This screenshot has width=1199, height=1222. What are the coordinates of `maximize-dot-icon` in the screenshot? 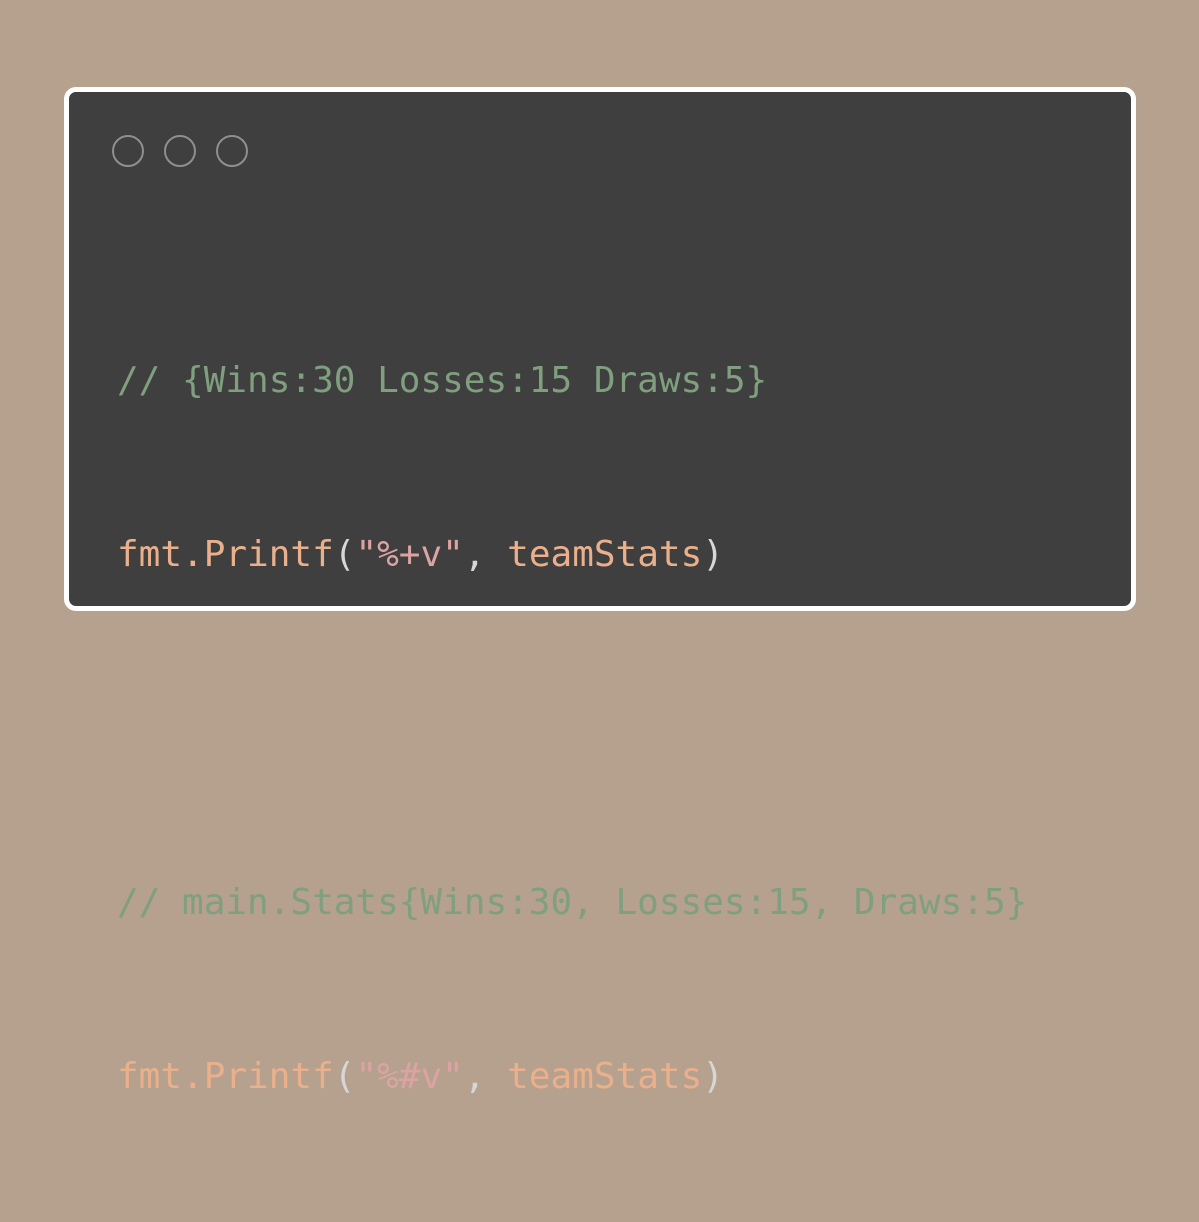 It's located at (232, 151).